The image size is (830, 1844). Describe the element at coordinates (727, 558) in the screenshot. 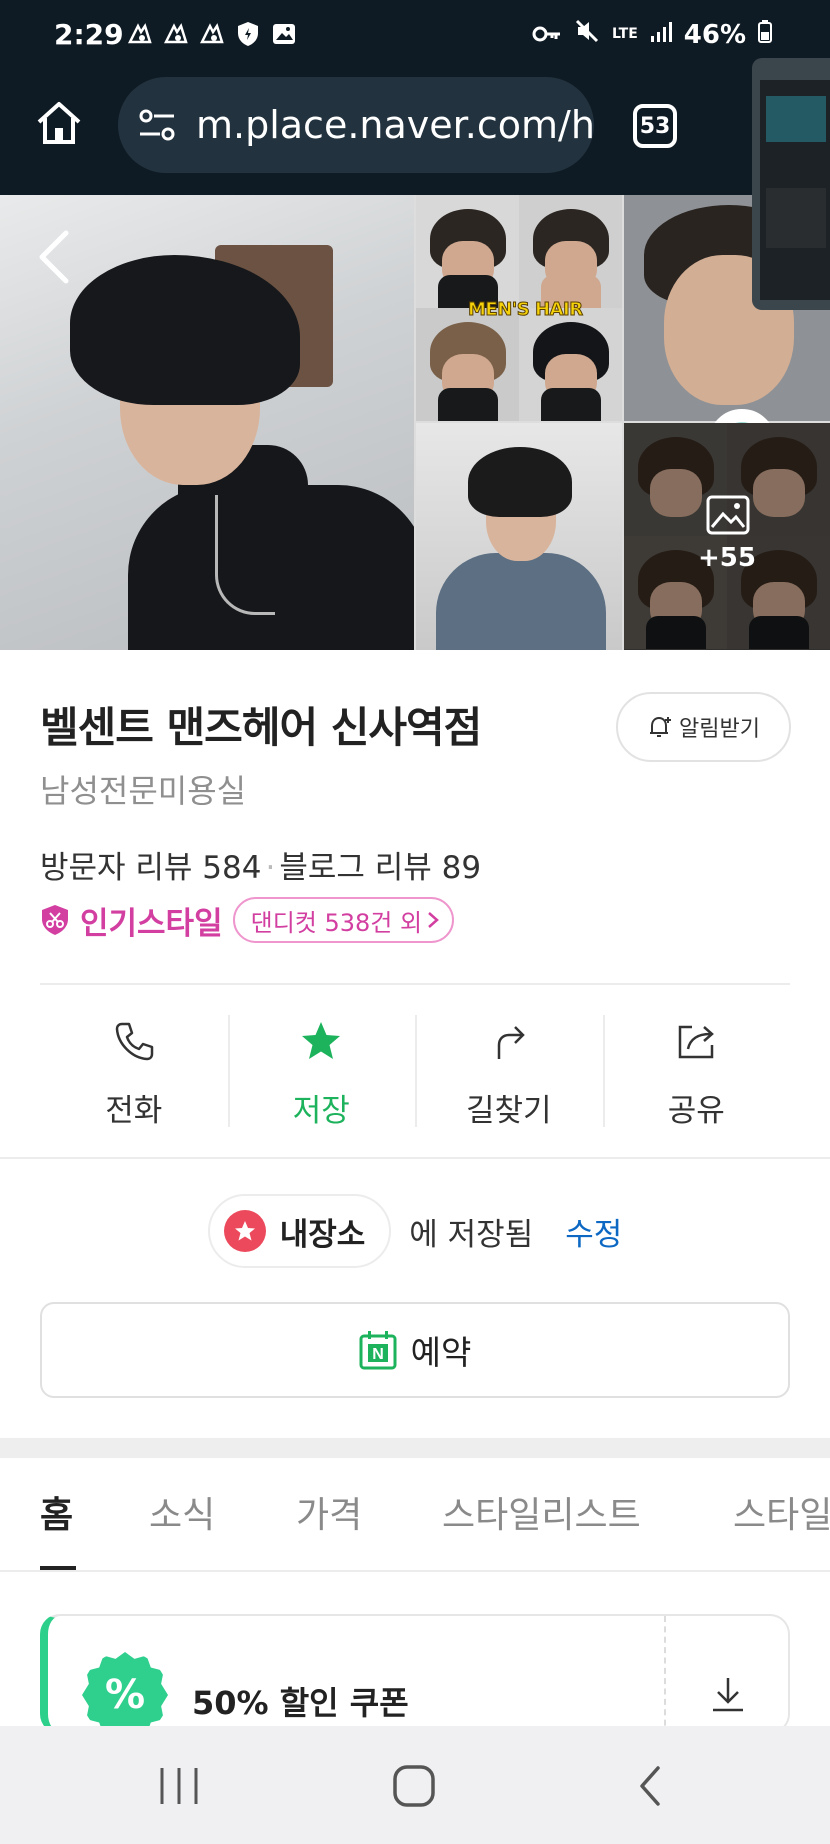

I see `more-photos-count: +55` at that location.